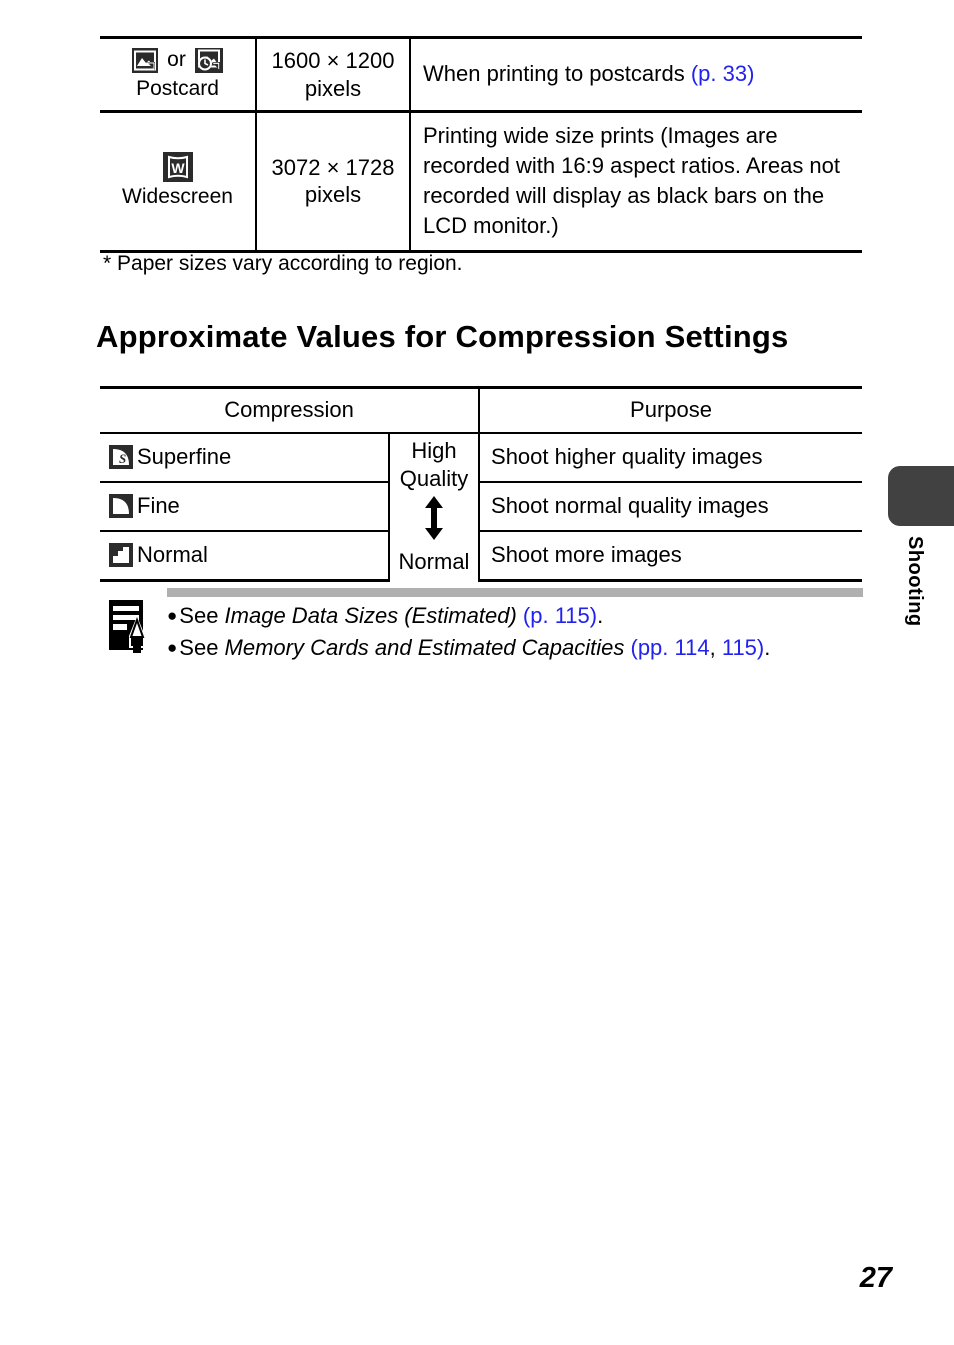  What do you see at coordinates (915, 581) in the screenshot?
I see `chapter-tab-label: Shooting` at bounding box center [915, 581].